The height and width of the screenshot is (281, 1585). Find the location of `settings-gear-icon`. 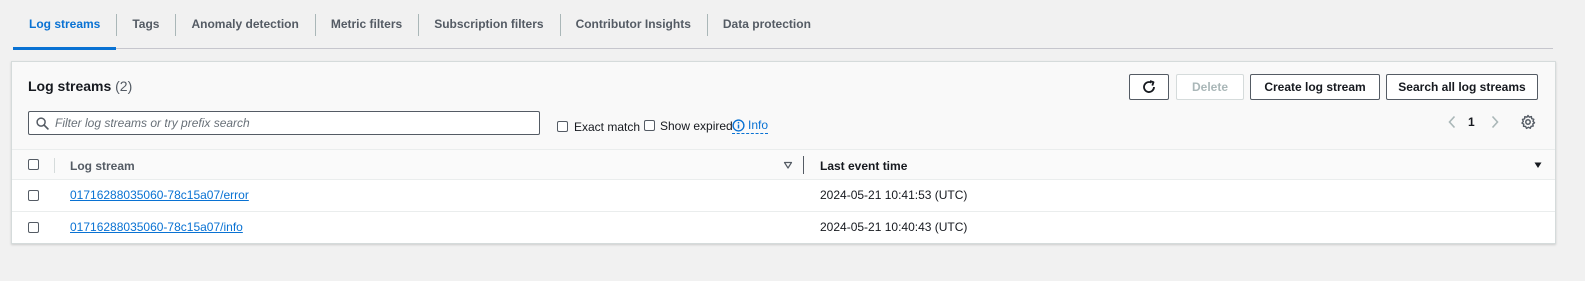

settings-gear-icon is located at coordinates (1528, 122).